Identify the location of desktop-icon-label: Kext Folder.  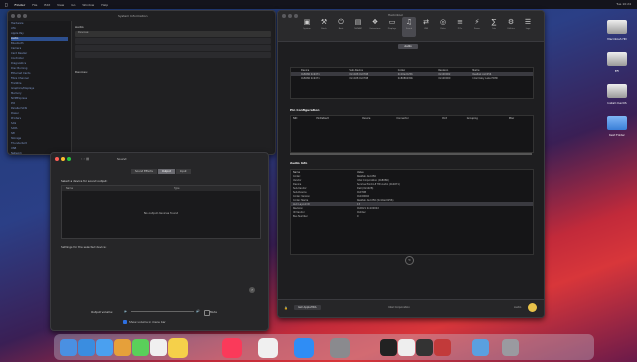
(617, 135).